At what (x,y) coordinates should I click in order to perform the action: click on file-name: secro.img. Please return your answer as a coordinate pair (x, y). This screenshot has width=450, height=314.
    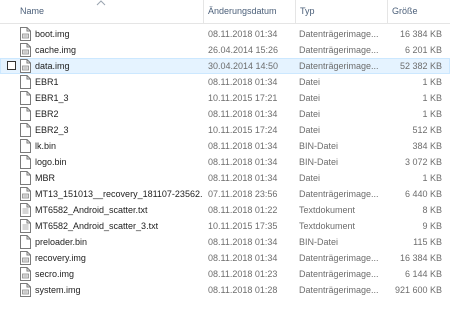
    Looking at the image, I should click on (55, 274).